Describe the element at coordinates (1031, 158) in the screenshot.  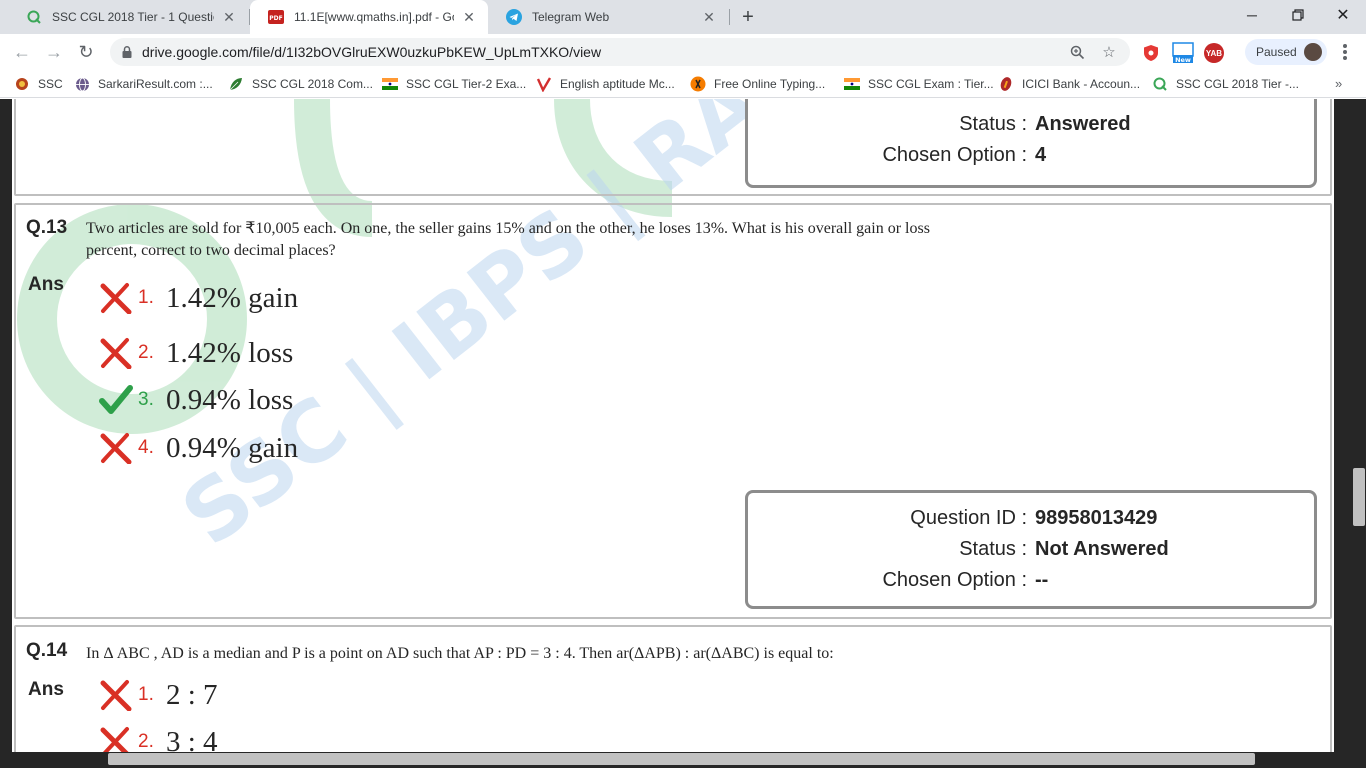
I see `chosen-option-row: Chosen Option : 4` at that location.